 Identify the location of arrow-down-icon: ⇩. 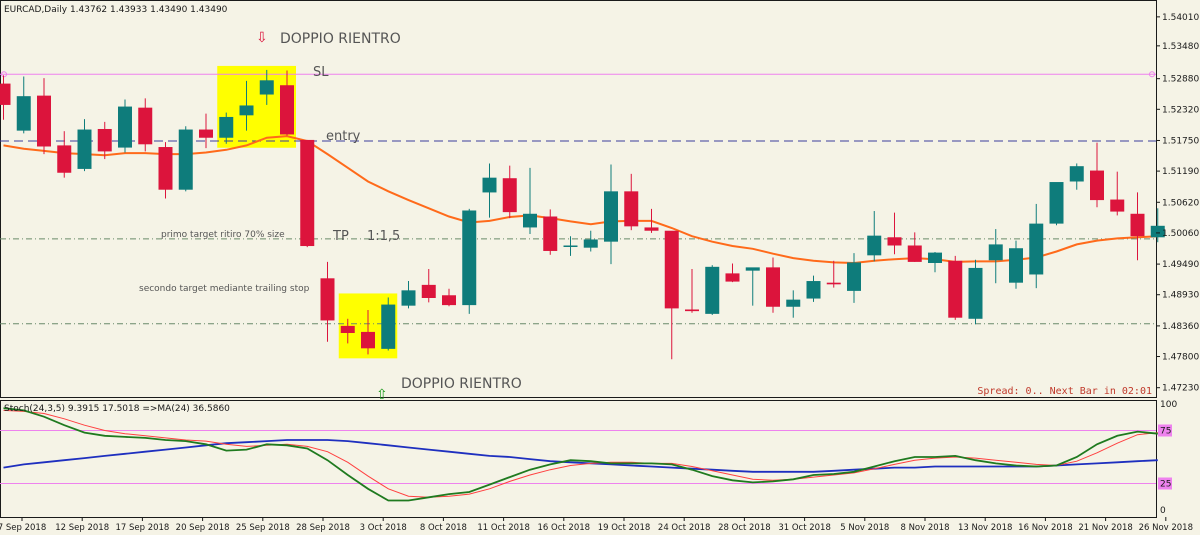
(262, 38).